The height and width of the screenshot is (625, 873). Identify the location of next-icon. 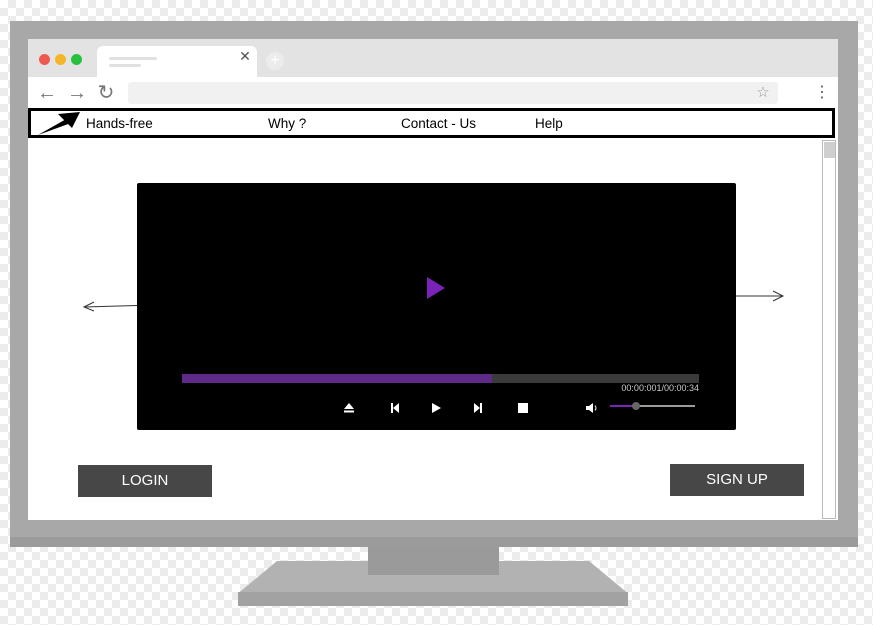
(478, 408).